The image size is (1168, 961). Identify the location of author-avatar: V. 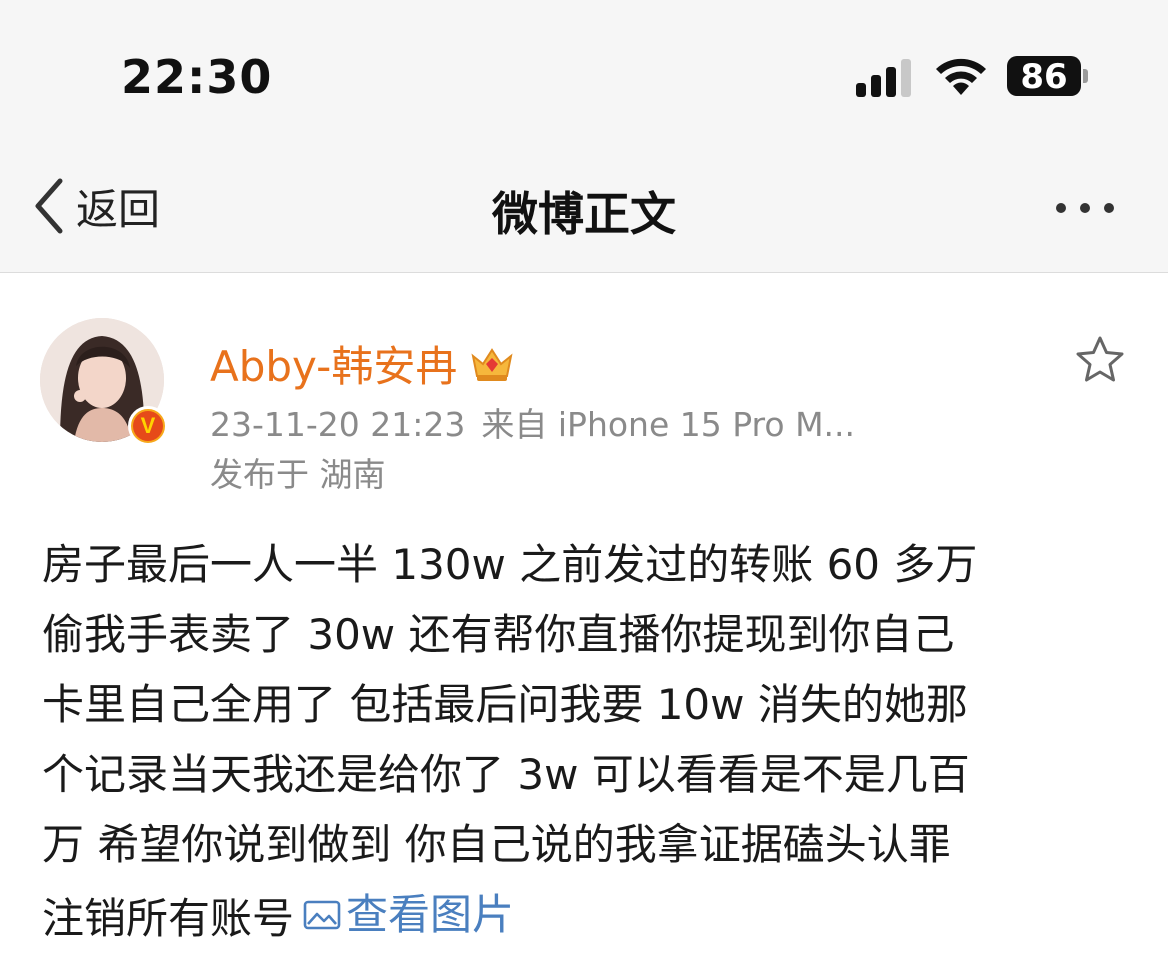
(105, 383).